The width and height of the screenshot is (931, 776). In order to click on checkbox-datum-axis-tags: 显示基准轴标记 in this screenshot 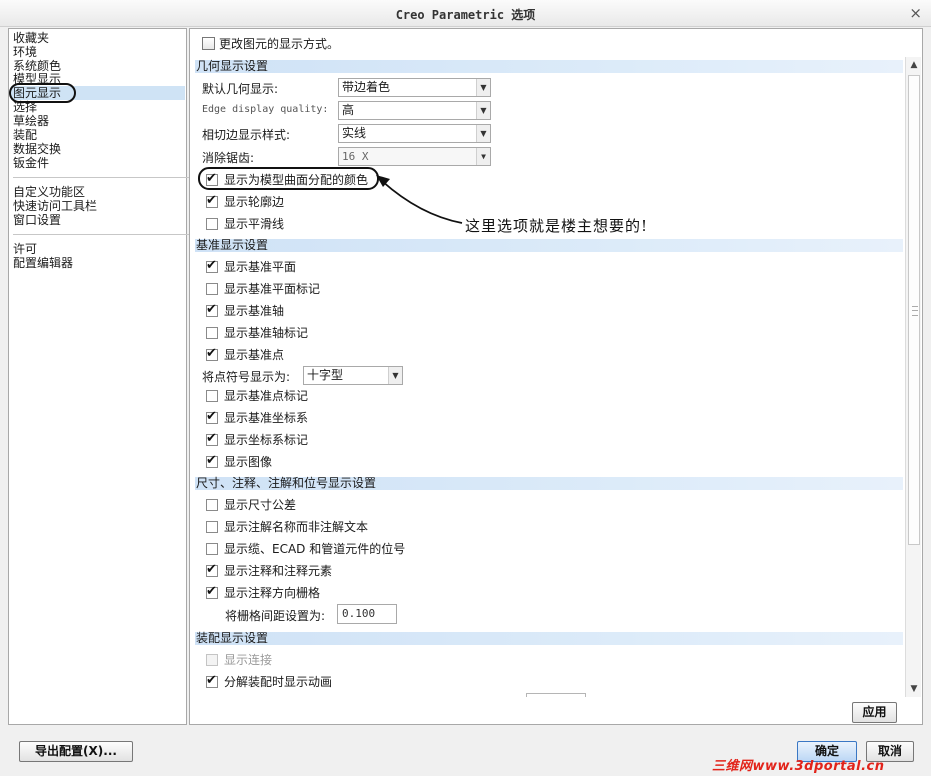, I will do `click(257, 332)`.